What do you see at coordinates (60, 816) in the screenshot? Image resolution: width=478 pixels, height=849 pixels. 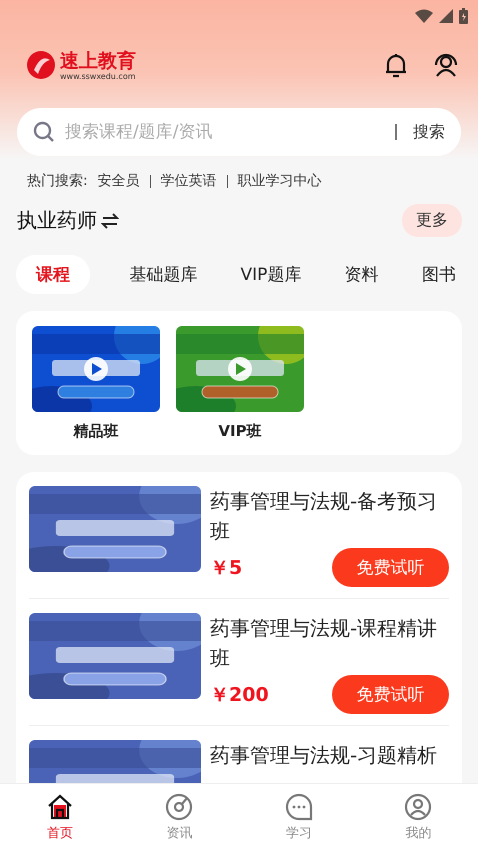 I see `nav-item: 首页` at bounding box center [60, 816].